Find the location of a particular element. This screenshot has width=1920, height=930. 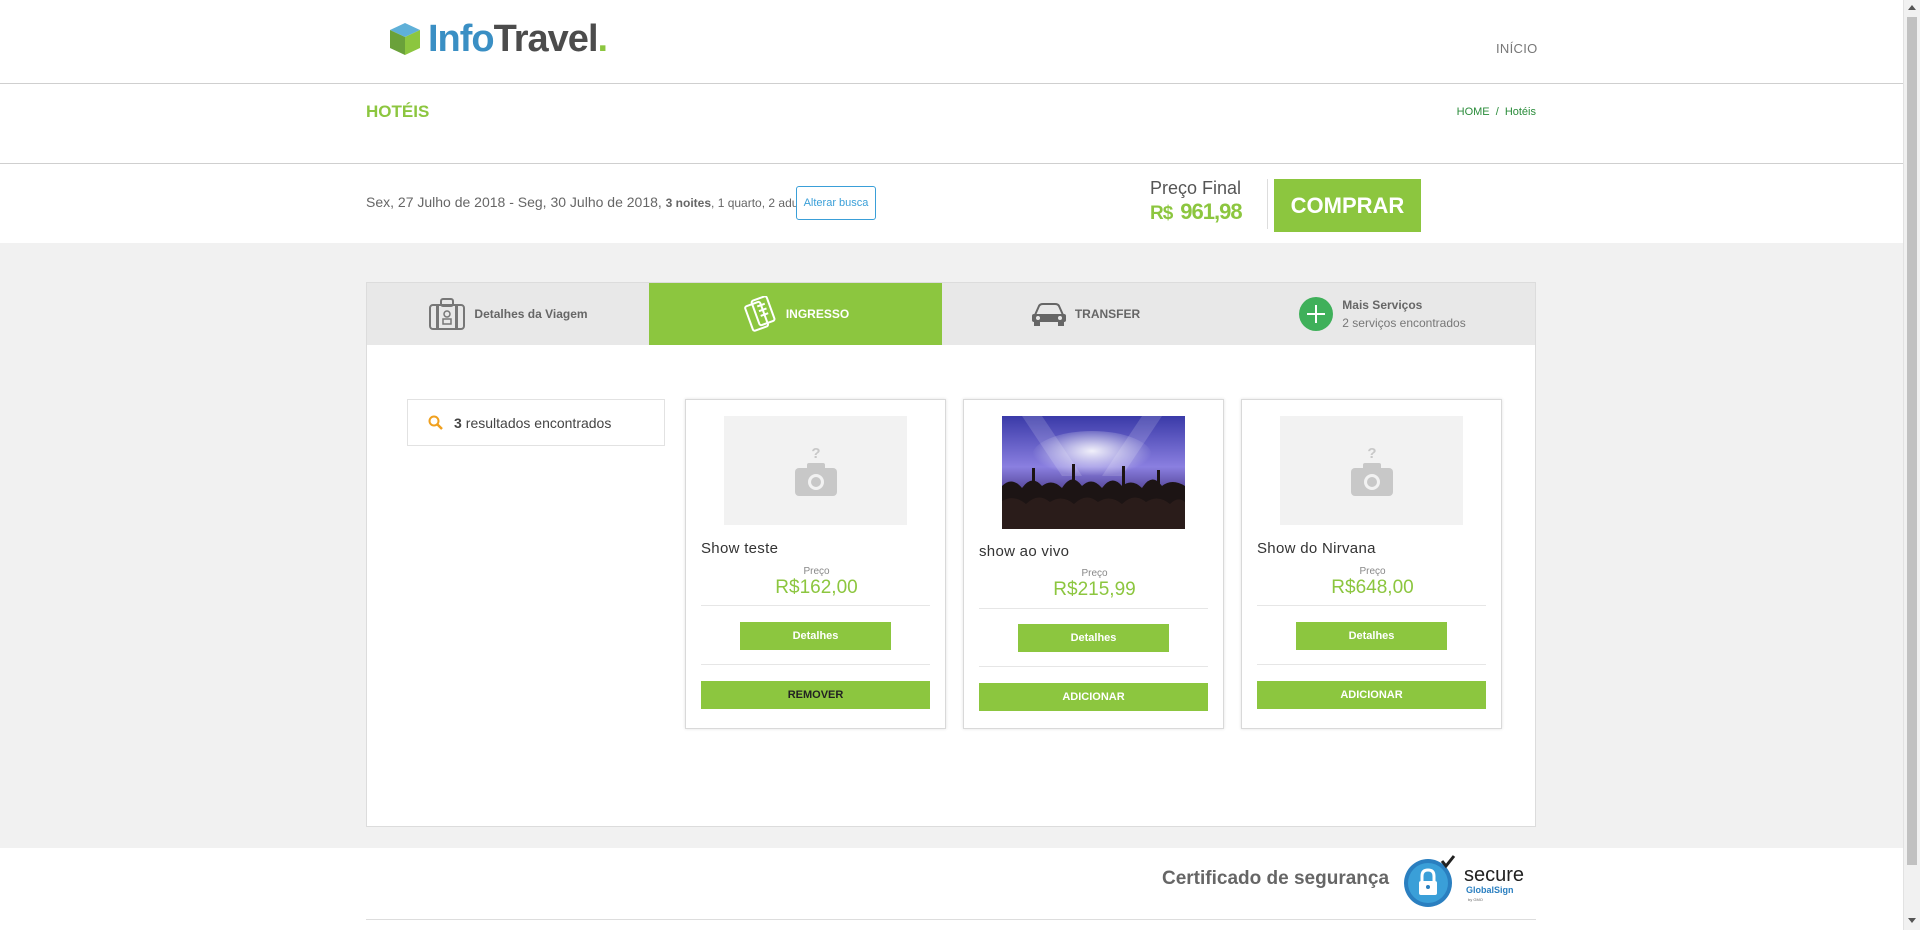

results-count-box: 3 resultados encontrados is located at coordinates (536, 422).